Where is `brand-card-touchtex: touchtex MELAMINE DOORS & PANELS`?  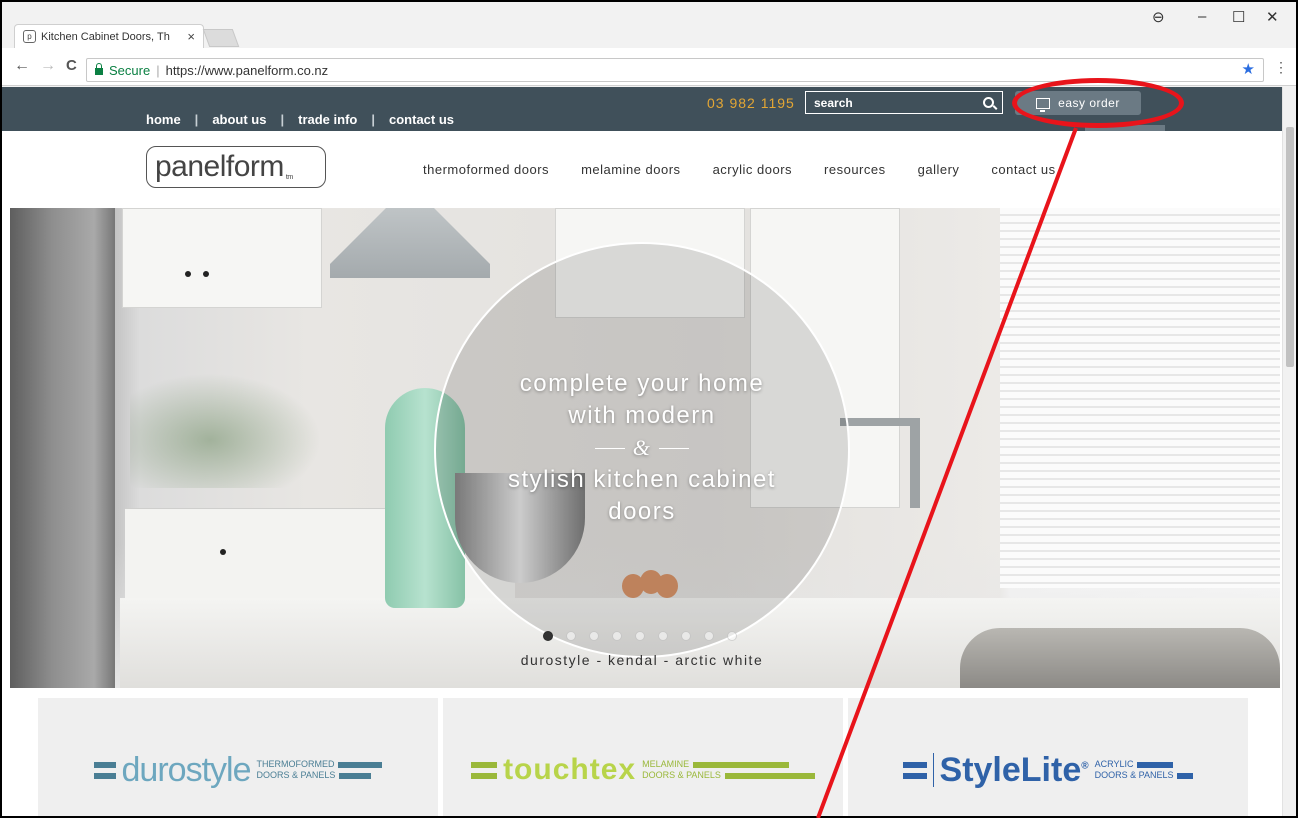 brand-card-touchtex: touchtex MELAMINE DOORS & PANELS is located at coordinates (643, 757).